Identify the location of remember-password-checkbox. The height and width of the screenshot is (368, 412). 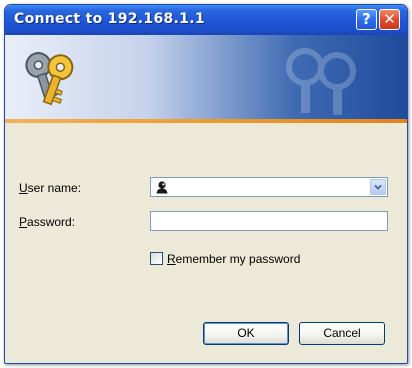
(156, 259).